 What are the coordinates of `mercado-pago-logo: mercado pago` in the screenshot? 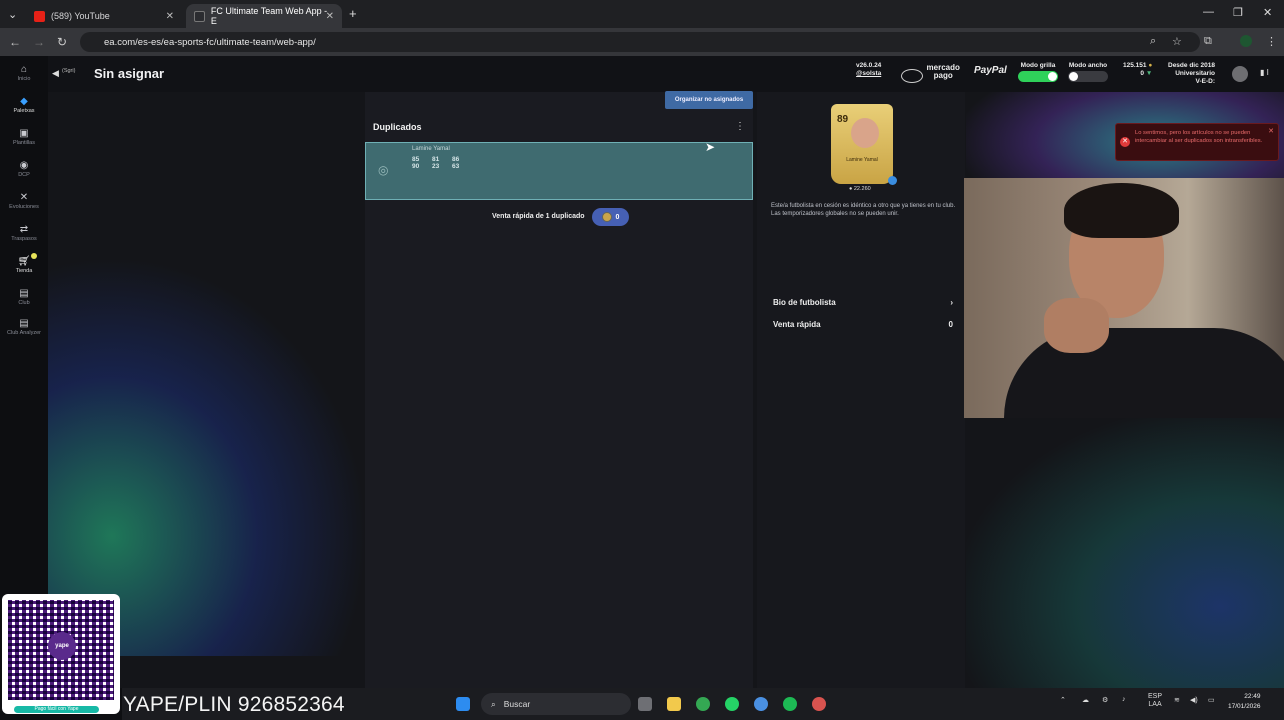 It's located at (931, 73).